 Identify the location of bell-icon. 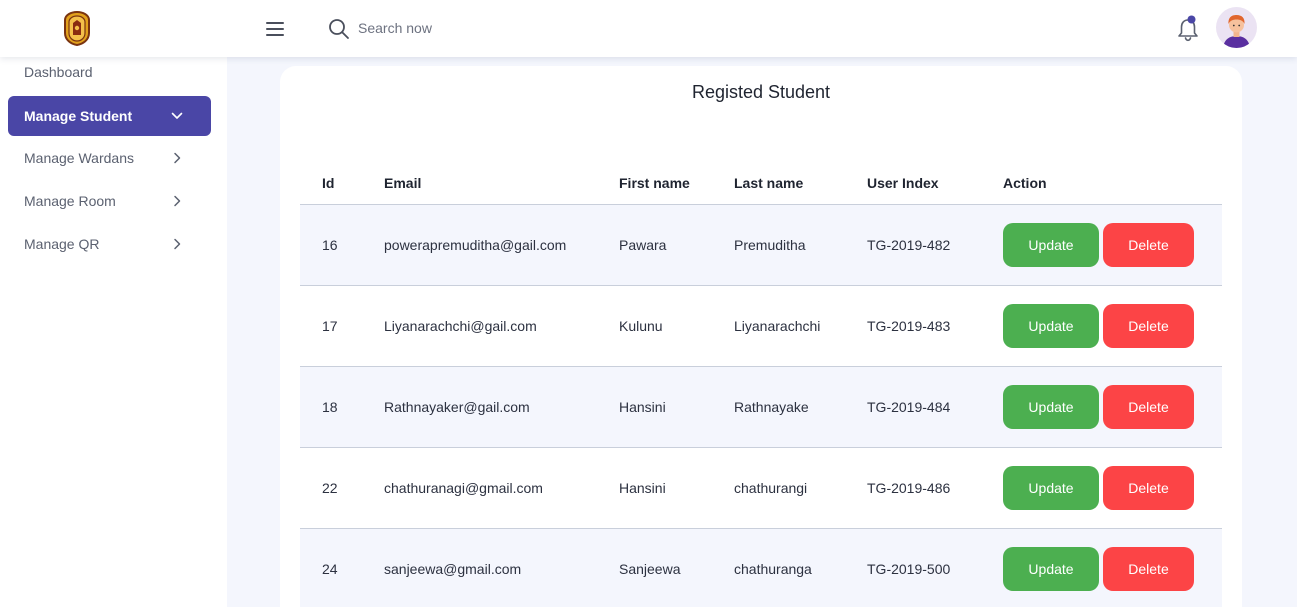
(1188, 28).